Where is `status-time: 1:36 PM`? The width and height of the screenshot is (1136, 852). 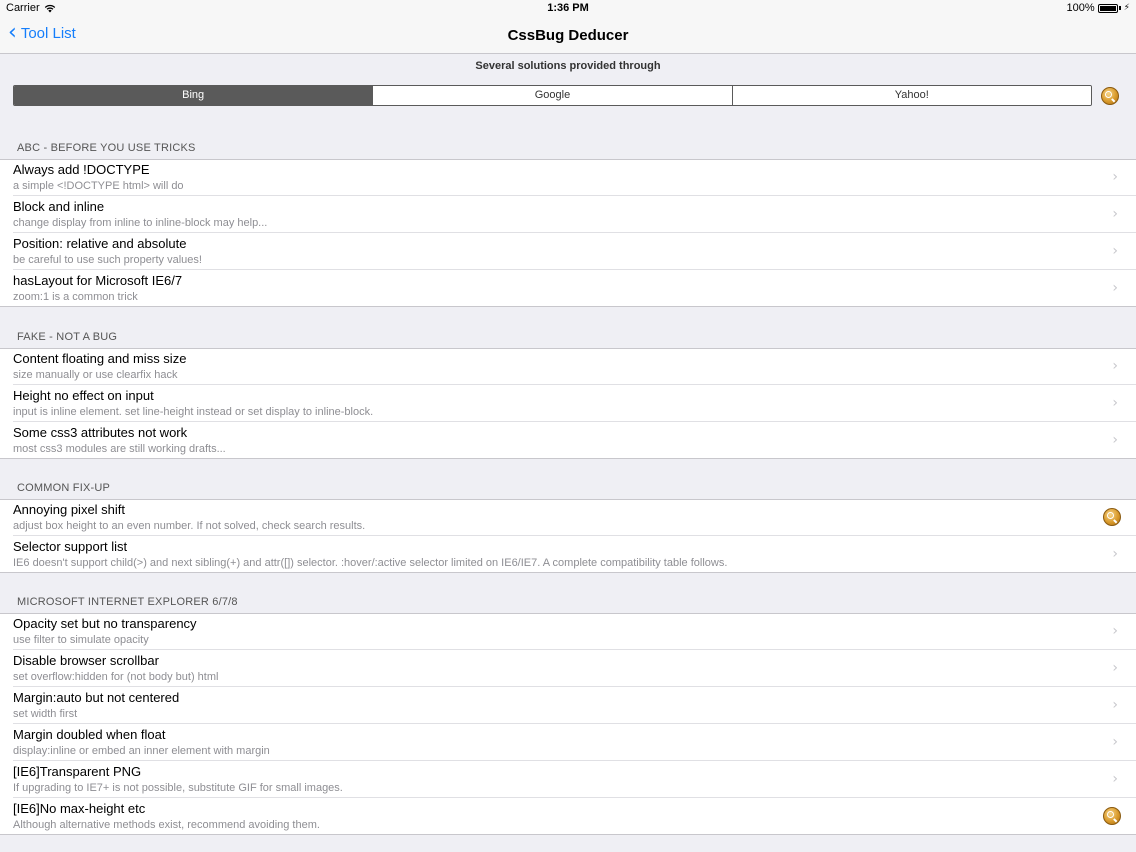 status-time: 1:36 PM is located at coordinates (568, 8).